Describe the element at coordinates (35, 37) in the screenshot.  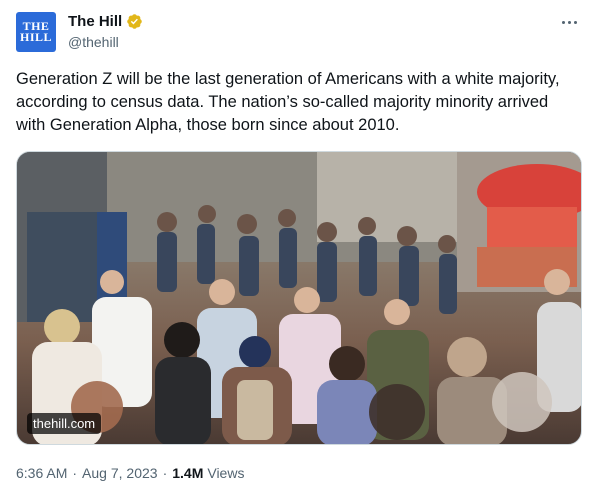
I see `logo-line-bottom: HILL` at that location.